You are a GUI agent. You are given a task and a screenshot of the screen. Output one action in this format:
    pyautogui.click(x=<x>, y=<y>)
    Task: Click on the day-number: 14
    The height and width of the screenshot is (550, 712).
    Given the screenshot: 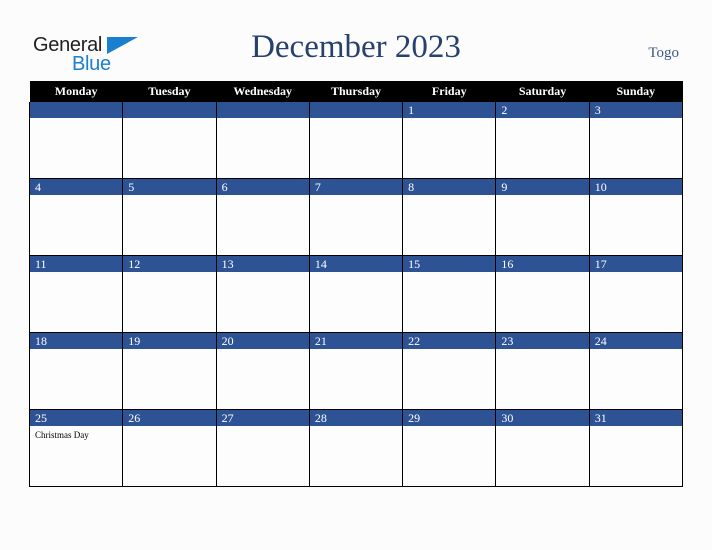 What is the action you would take?
    pyautogui.click(x=356, y=264)
    